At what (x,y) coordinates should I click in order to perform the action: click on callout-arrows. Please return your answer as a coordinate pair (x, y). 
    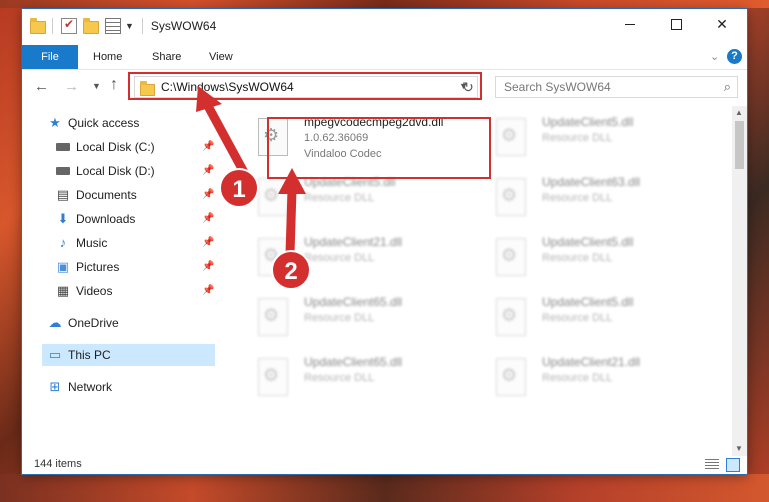
    Looking at the image, I should click on (251, 172).